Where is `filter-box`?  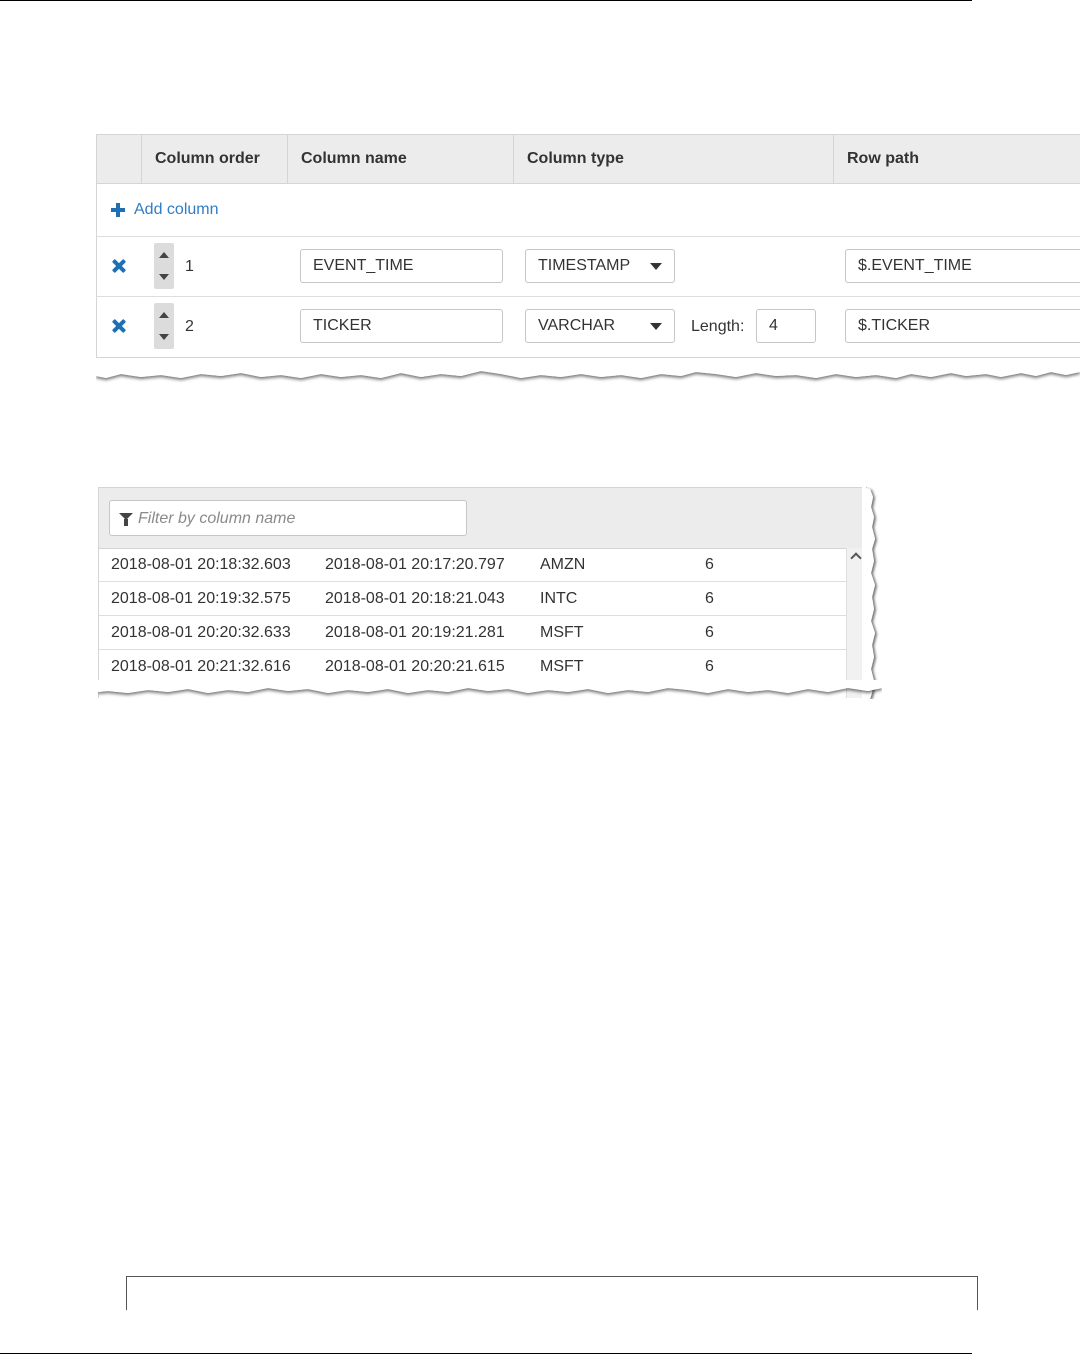
filter-box is located at coordinates (288, 518).